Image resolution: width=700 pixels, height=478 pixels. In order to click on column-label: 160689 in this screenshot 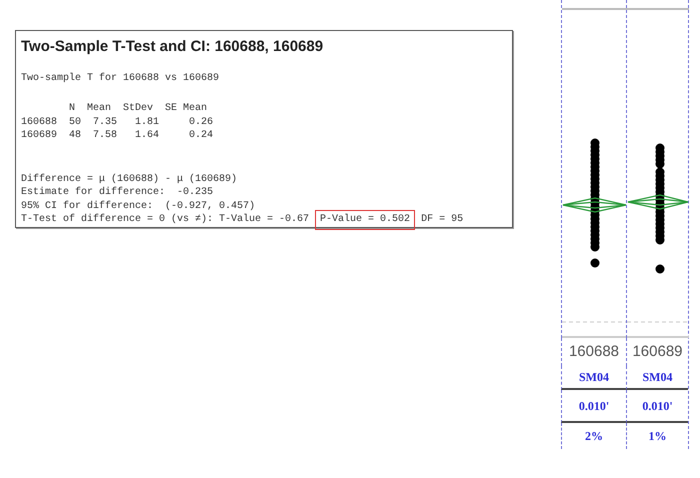, I will do `click(657, 352)`.